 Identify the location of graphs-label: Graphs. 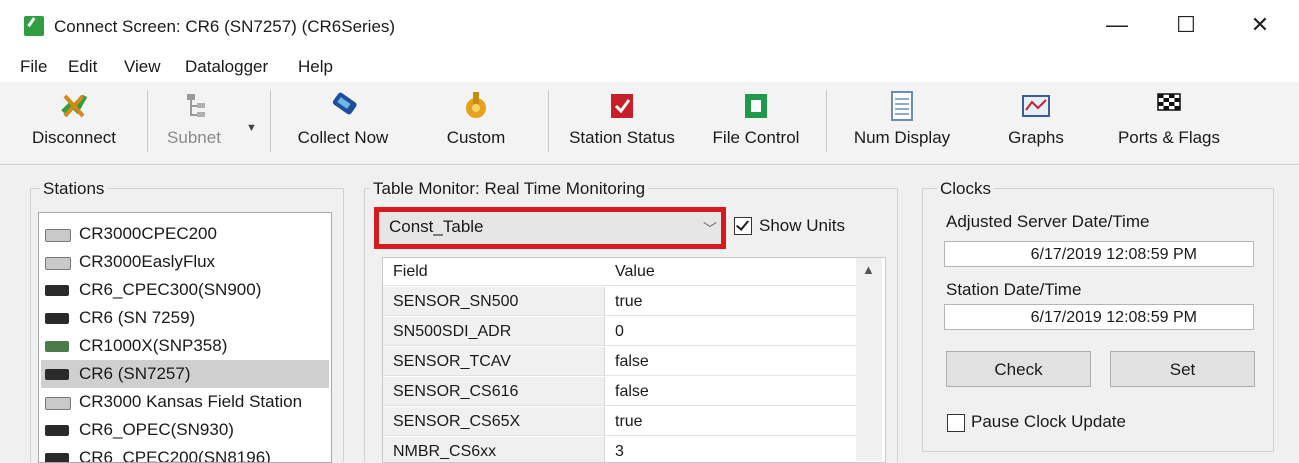
(1036, 137).